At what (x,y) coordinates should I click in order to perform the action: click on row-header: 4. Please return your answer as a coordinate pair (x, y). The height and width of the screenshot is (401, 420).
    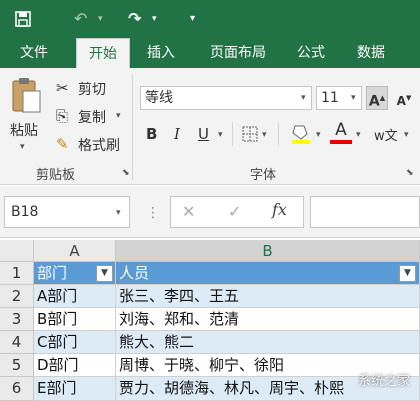
    Looking at the image, I should click on (17, 342).